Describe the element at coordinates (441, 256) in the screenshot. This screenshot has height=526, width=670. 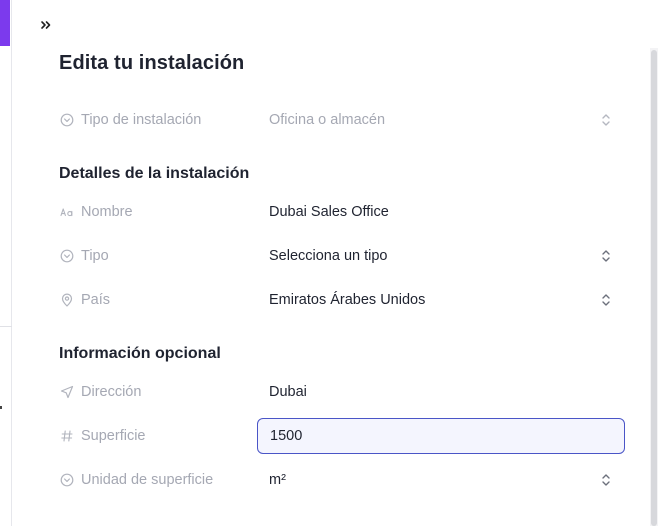
I see `type-select: Selecciona un tipo` at that location.